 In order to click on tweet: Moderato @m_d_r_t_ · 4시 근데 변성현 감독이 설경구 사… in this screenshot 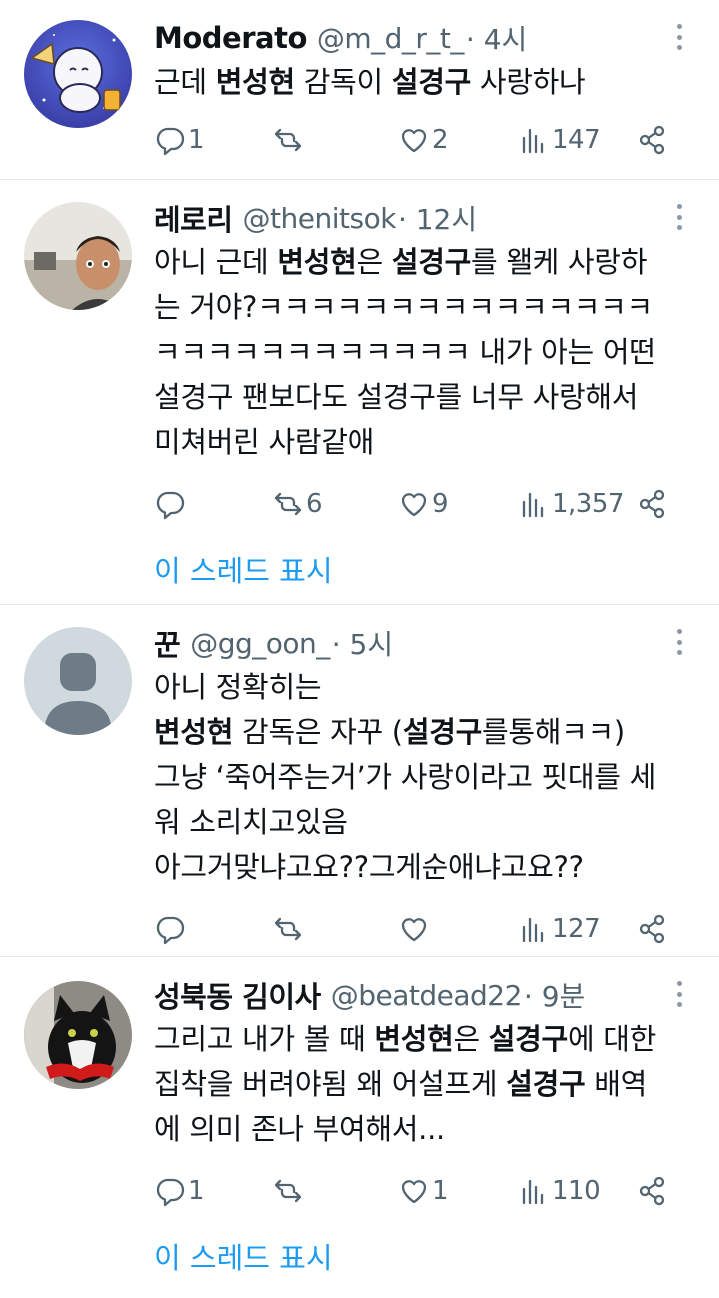, I will do `click(359, 90)`.